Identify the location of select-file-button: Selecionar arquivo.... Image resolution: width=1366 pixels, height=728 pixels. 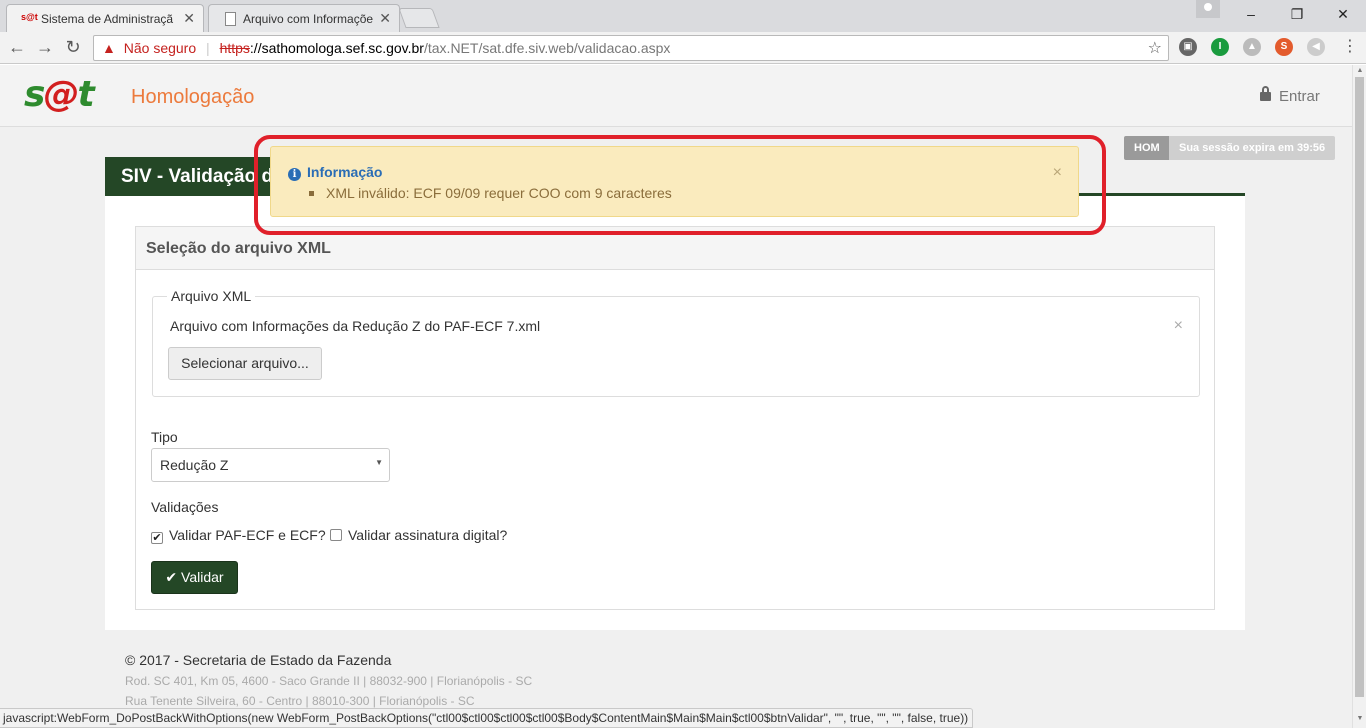
(245, 363).